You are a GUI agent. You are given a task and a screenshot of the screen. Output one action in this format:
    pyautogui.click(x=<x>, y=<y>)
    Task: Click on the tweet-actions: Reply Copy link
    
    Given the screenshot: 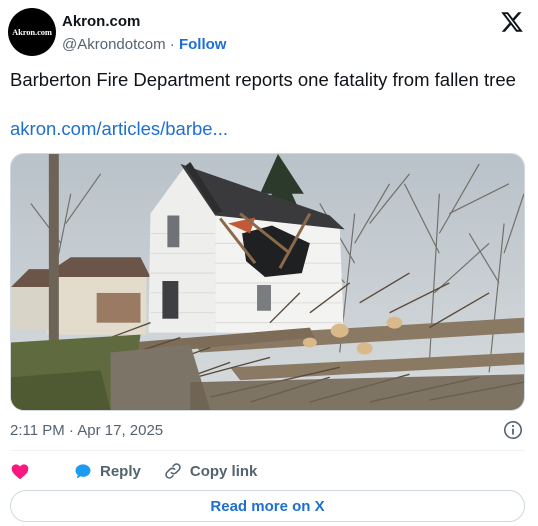 What is the action you would take?
    pyautogui.click(x=133, y=471)
    